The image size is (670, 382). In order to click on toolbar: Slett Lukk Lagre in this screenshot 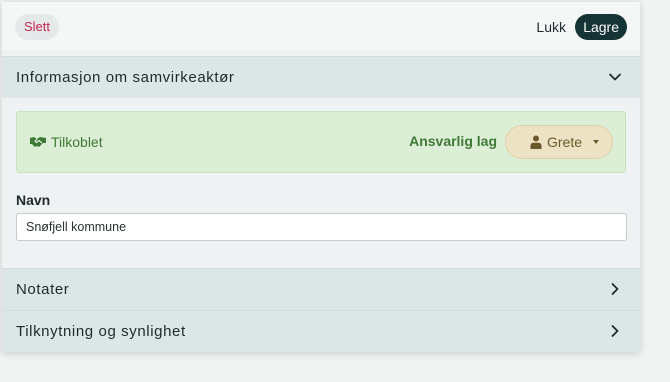, I will do `click(321, 26)`.